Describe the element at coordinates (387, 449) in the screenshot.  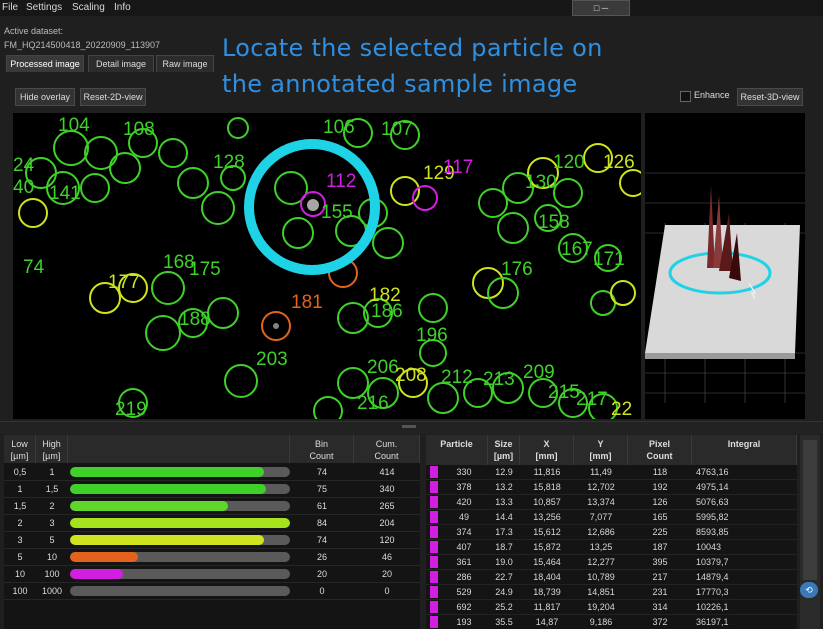
I see `col-cum-count-header: Cum. Count` at that location.